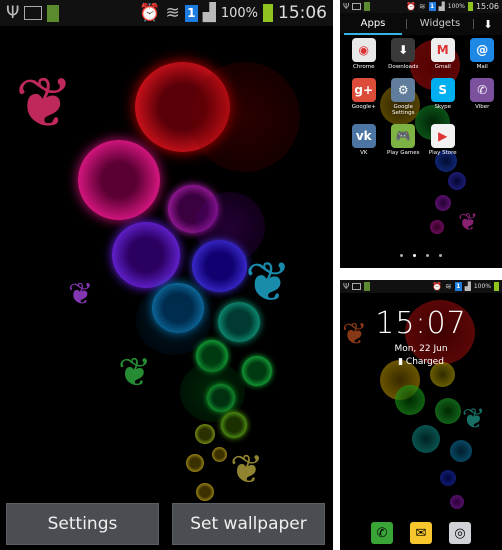 Image resolution: width=502 pixels, height=550 pixels. I want to click on page-indicator, so click(421, 255).